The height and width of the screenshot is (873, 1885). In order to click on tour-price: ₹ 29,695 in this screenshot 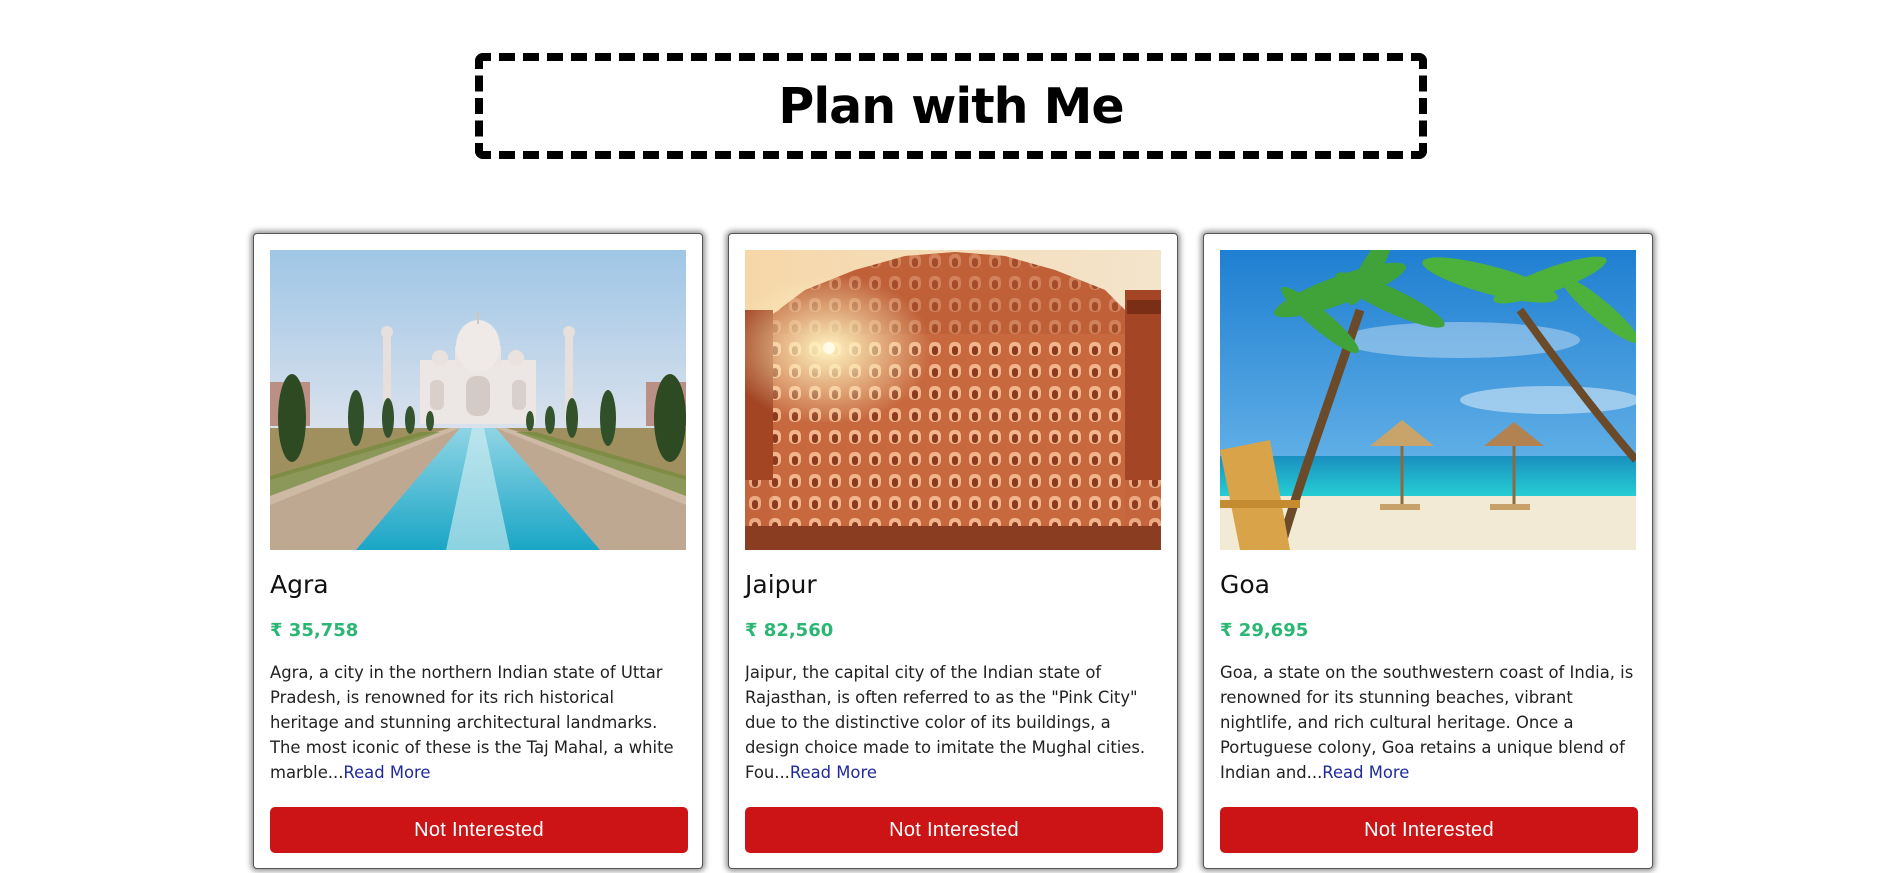, I will do `click(1264, 630)`.